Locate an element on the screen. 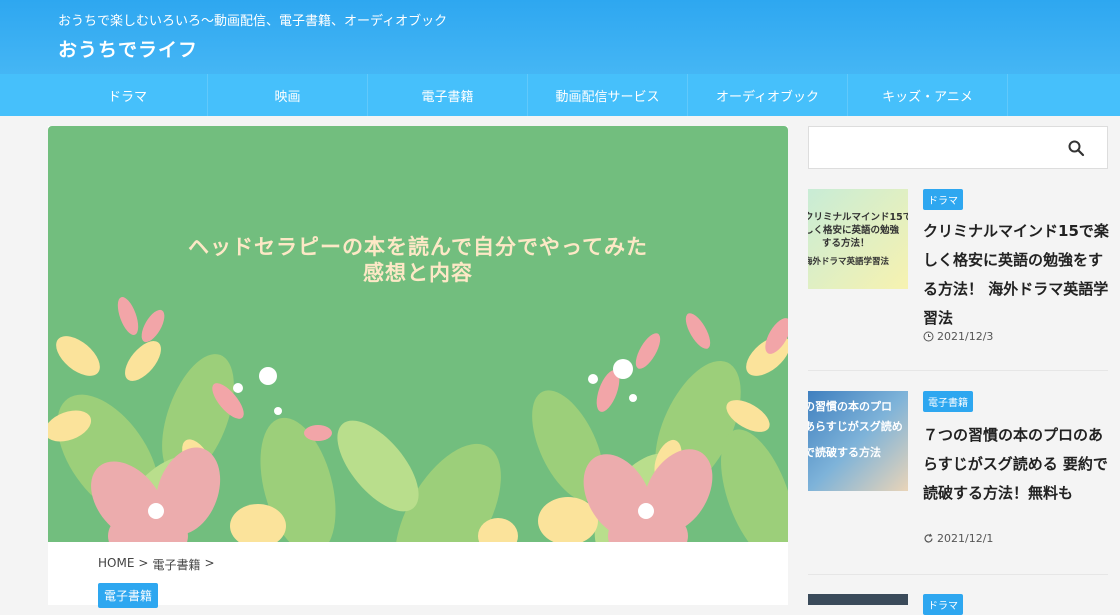 This screenshot has height=615, width=1120. nav-item-streaming: 動画配信サービス is located at coordinates (608, 95).